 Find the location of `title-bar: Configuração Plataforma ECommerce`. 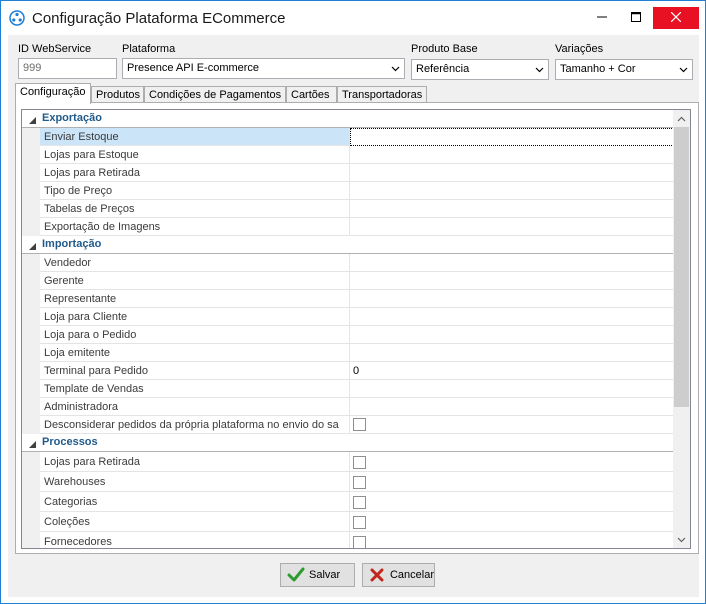

title-bar: Configuração Plataforma ECommerce is located at coordinates (353, 18).